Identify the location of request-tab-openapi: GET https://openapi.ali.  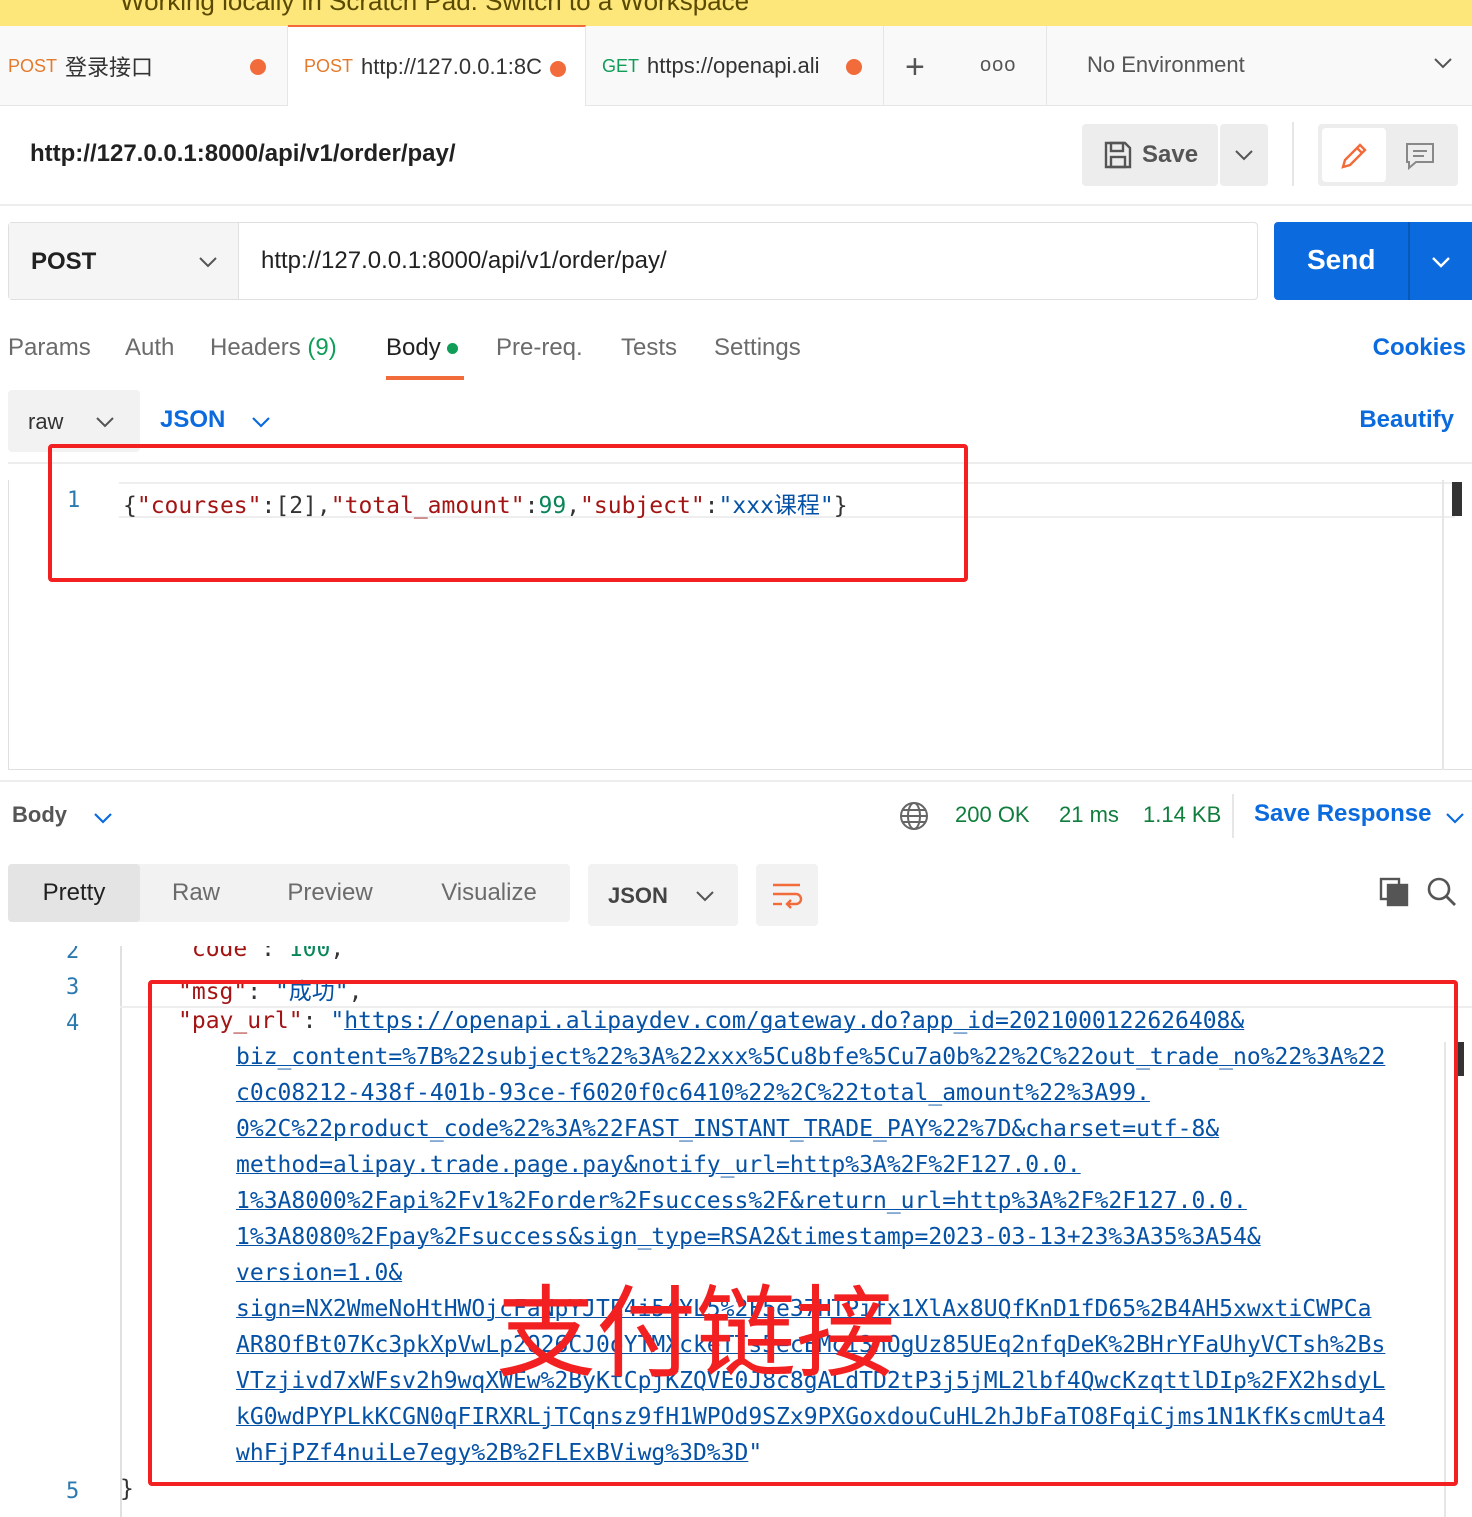
(735, 66).